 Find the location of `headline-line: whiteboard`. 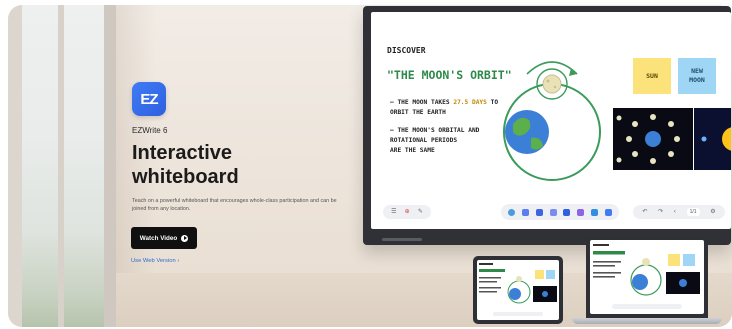

headline-line: whiteboard is located at coordinates (185, 177).